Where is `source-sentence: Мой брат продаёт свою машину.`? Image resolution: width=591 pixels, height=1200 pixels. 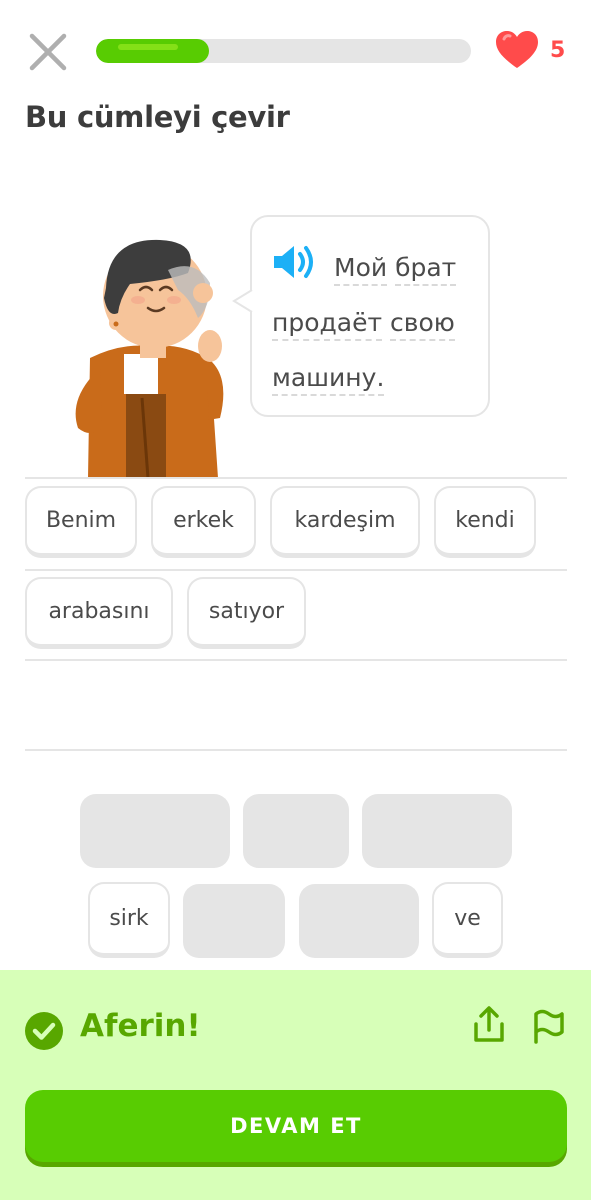
source-sentence: Мой брат продаёт свою машину. is located at coordinates (377, 322).